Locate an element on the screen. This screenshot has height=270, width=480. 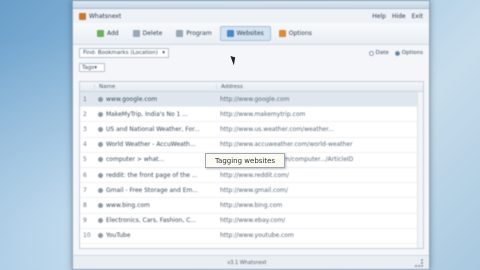
menu-help: Help is located at coordinates (379, 16).